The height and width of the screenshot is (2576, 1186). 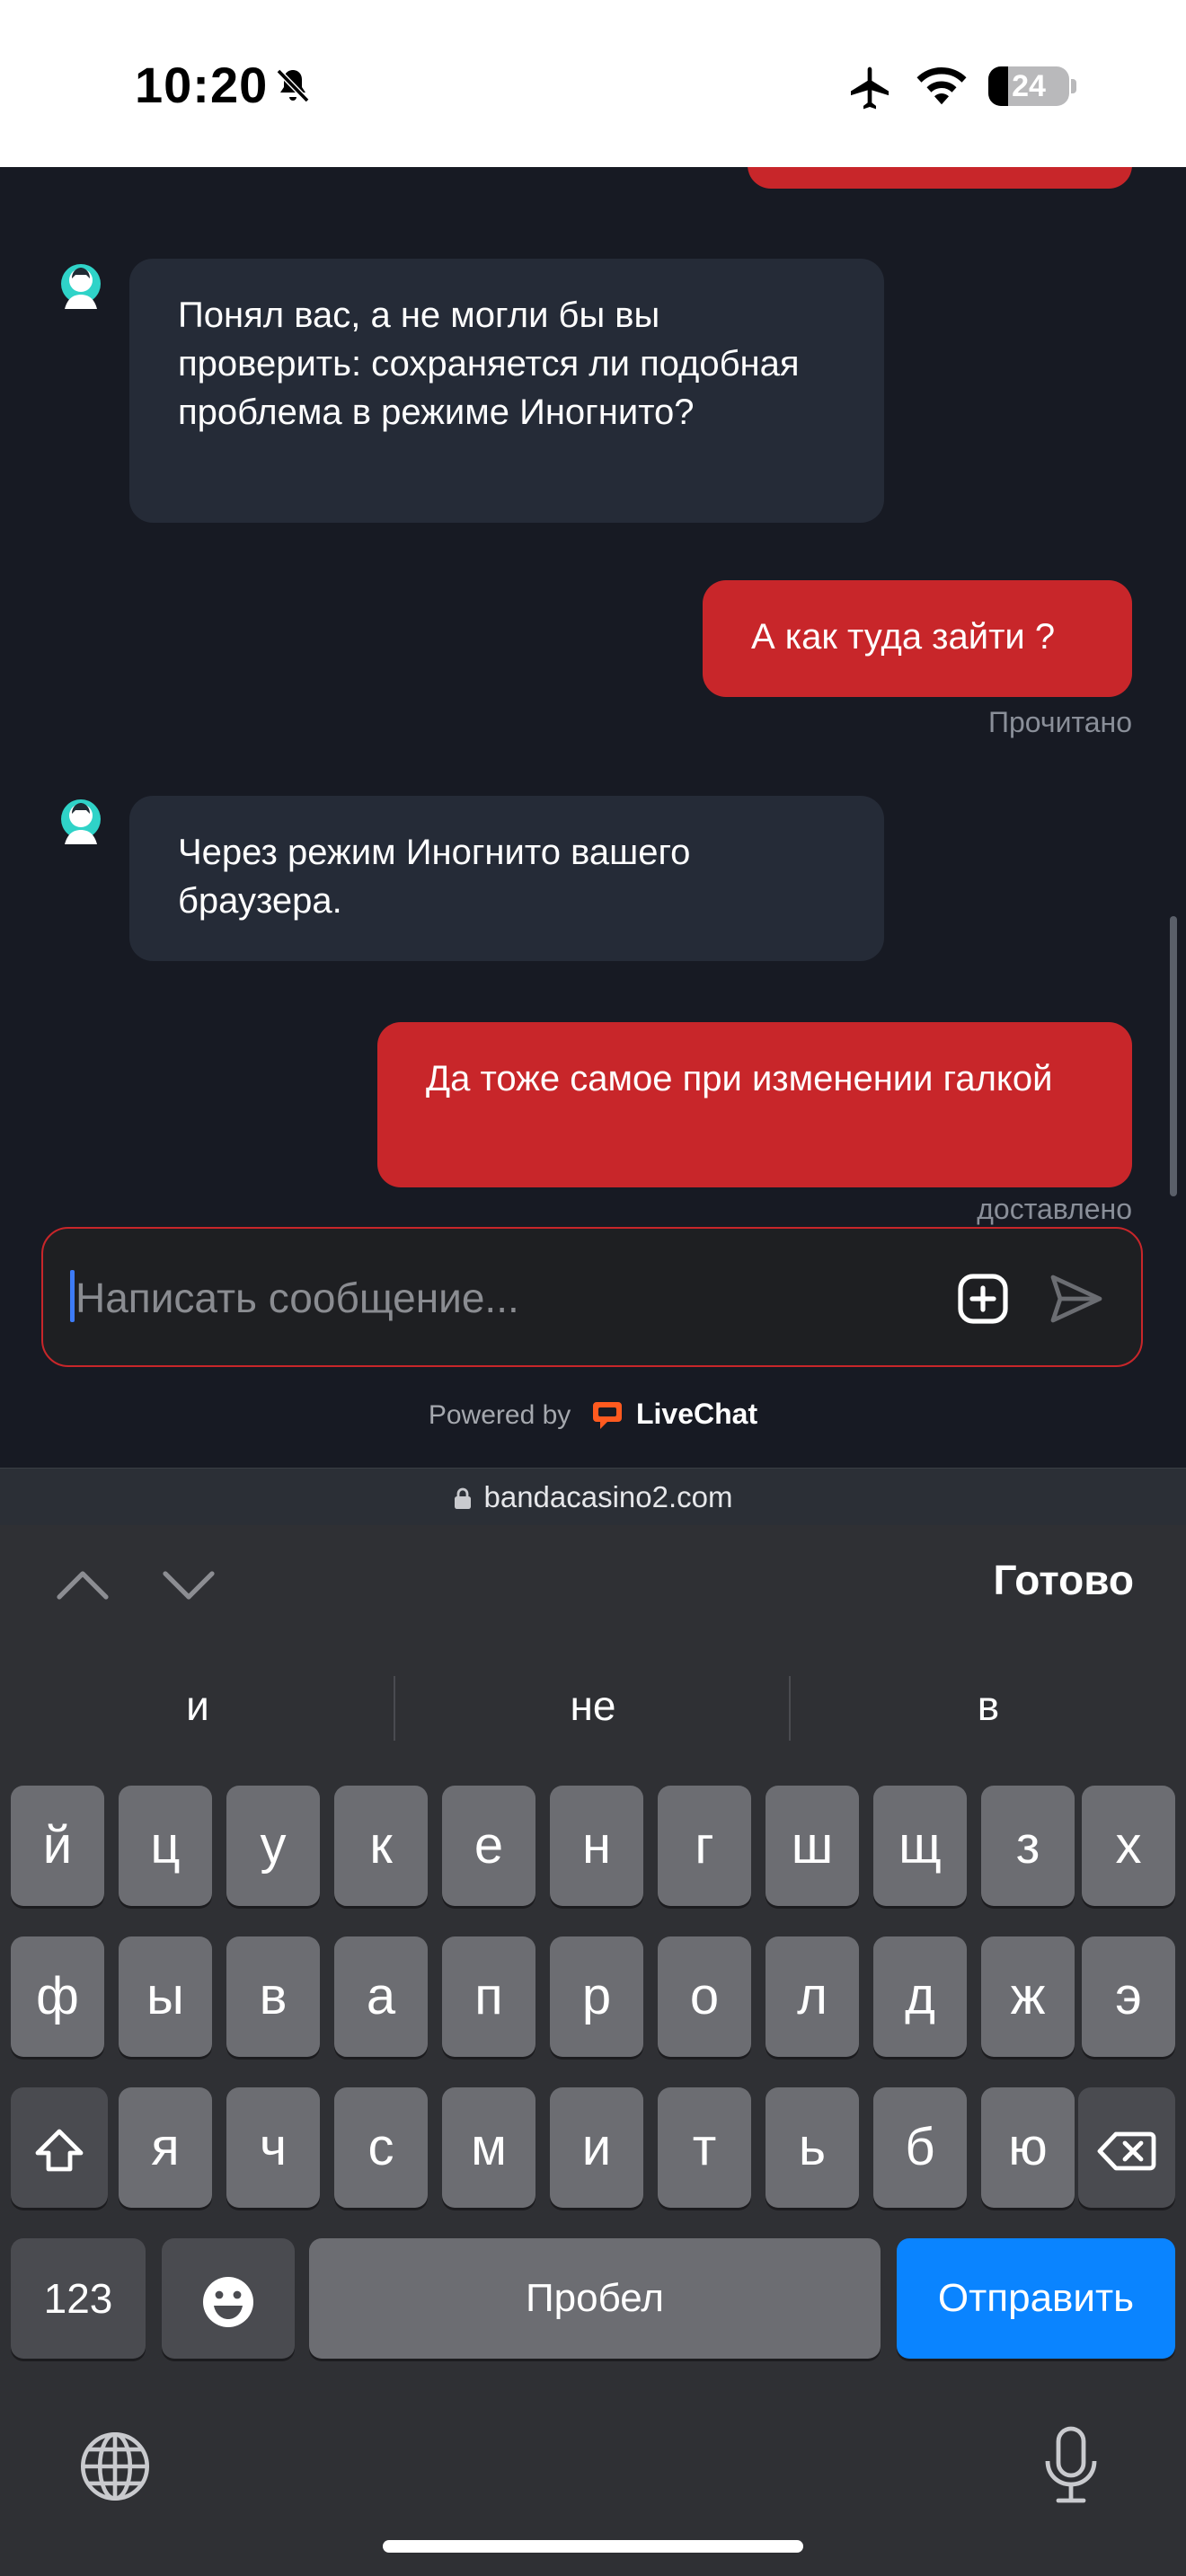 What do you see at coordinates (920, 1997) in the screenshot?
I see `key: д` at bounding box center [920, 1997].